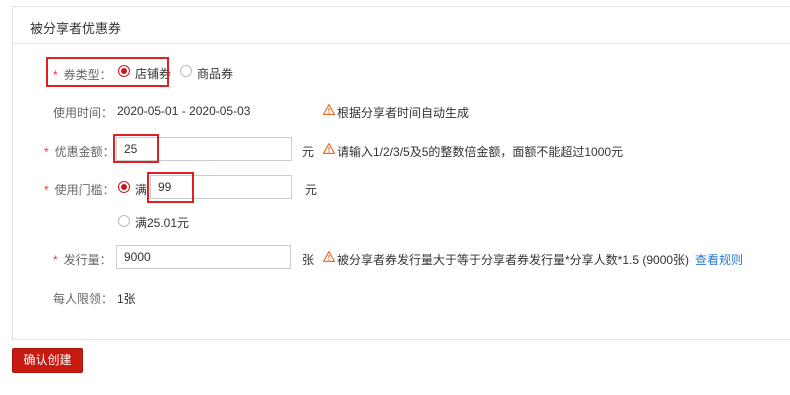 The image size is (790, 395). What do you see at coordinates (719, 260) in the screenshot?
I see `view-rules-link: 查看规则` at bounding box center [719, 260].